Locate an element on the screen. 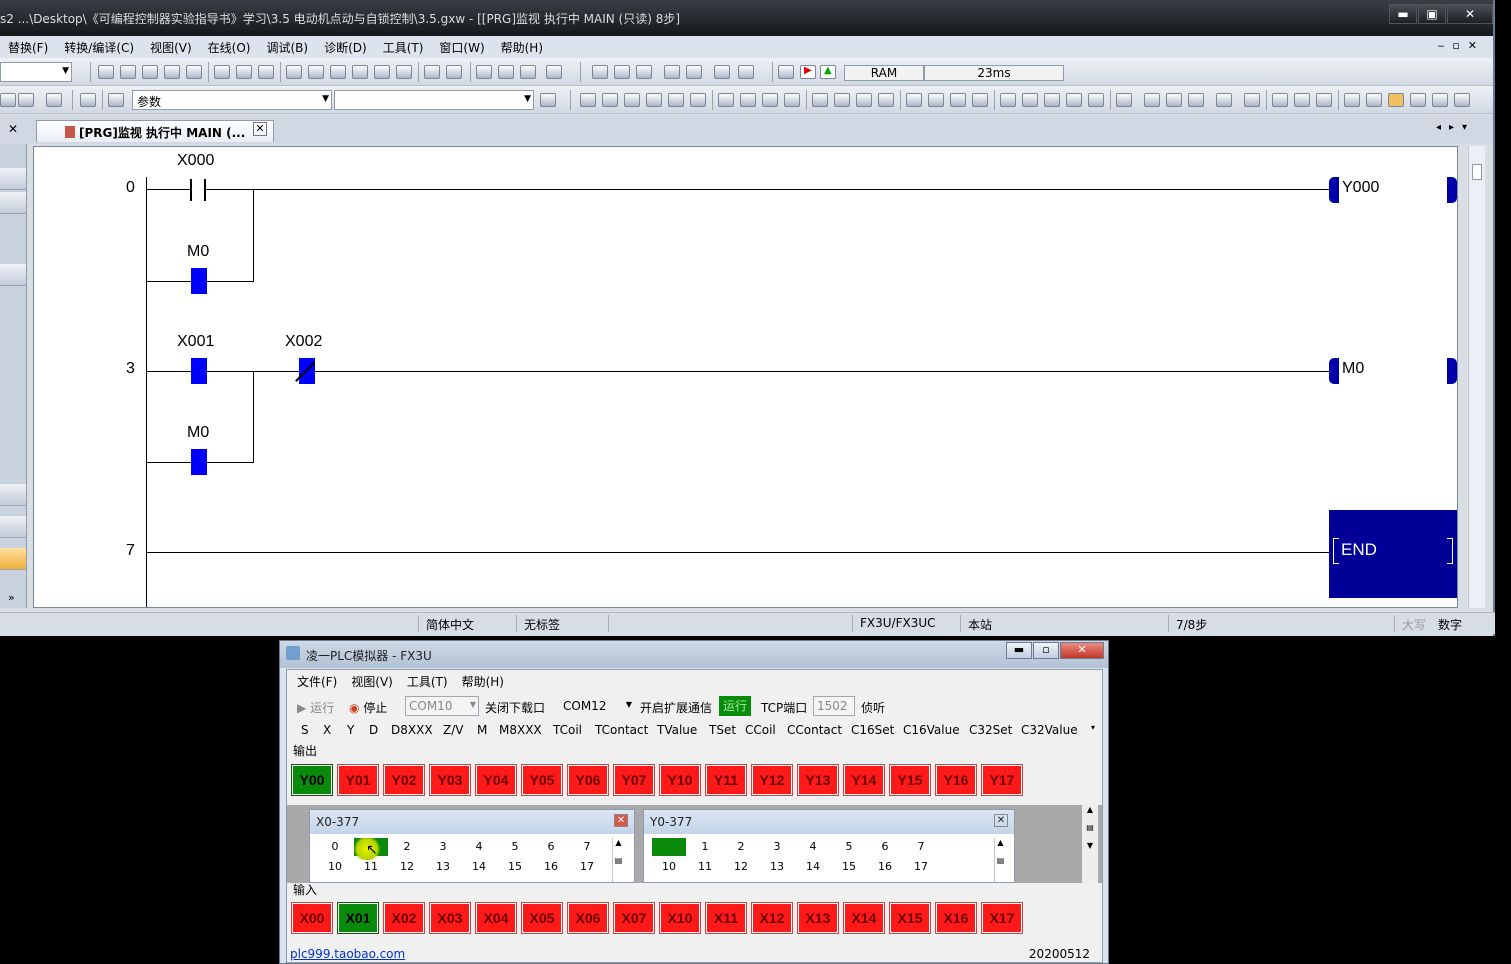  output-button-y13: Y13 is located at coordinates (818, 780).